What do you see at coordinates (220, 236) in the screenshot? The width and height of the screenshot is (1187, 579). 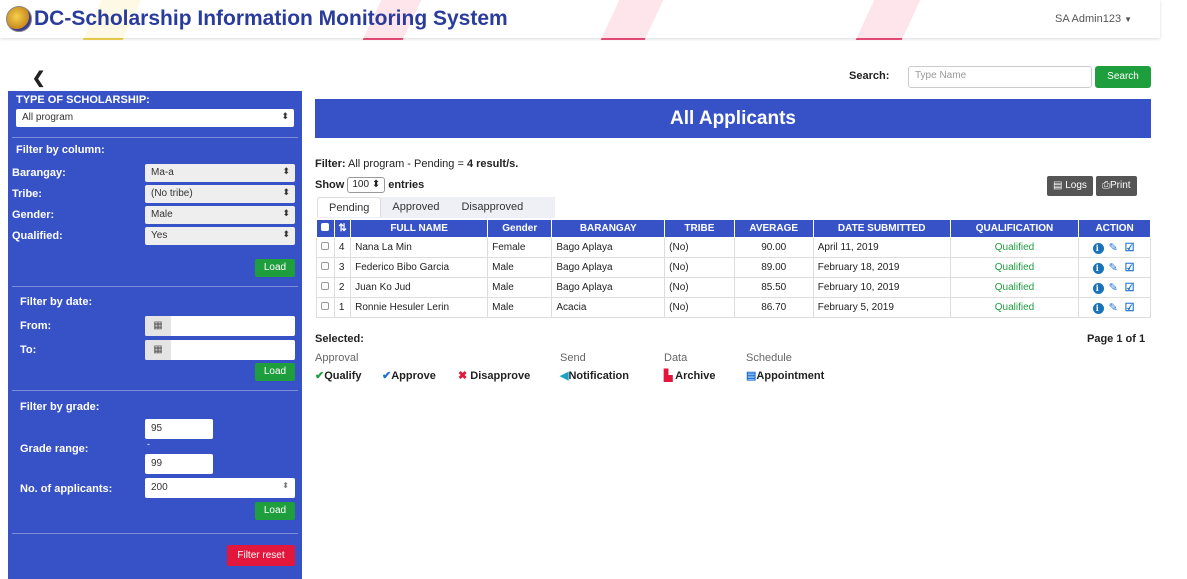 I see `qualified-select: Yes ⬍` at bounding box center [220, 236].